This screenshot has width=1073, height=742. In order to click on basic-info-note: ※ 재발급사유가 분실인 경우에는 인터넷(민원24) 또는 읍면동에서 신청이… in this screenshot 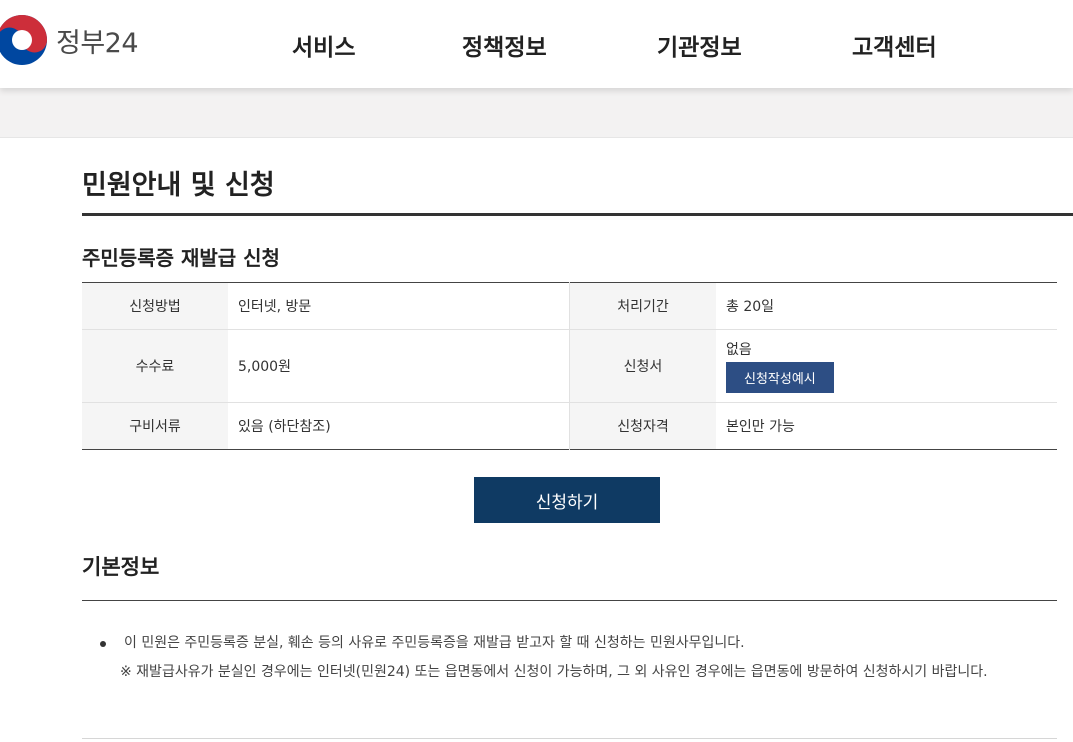, I will do `click(554, 672)`.